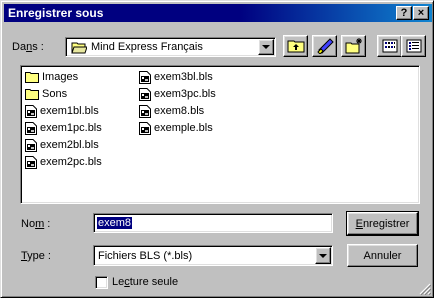 The width and height of the screenshot is (434, 298). I want to click on filetype-dropdown: Fichiers BLS (*.bls), so click(213, 255).